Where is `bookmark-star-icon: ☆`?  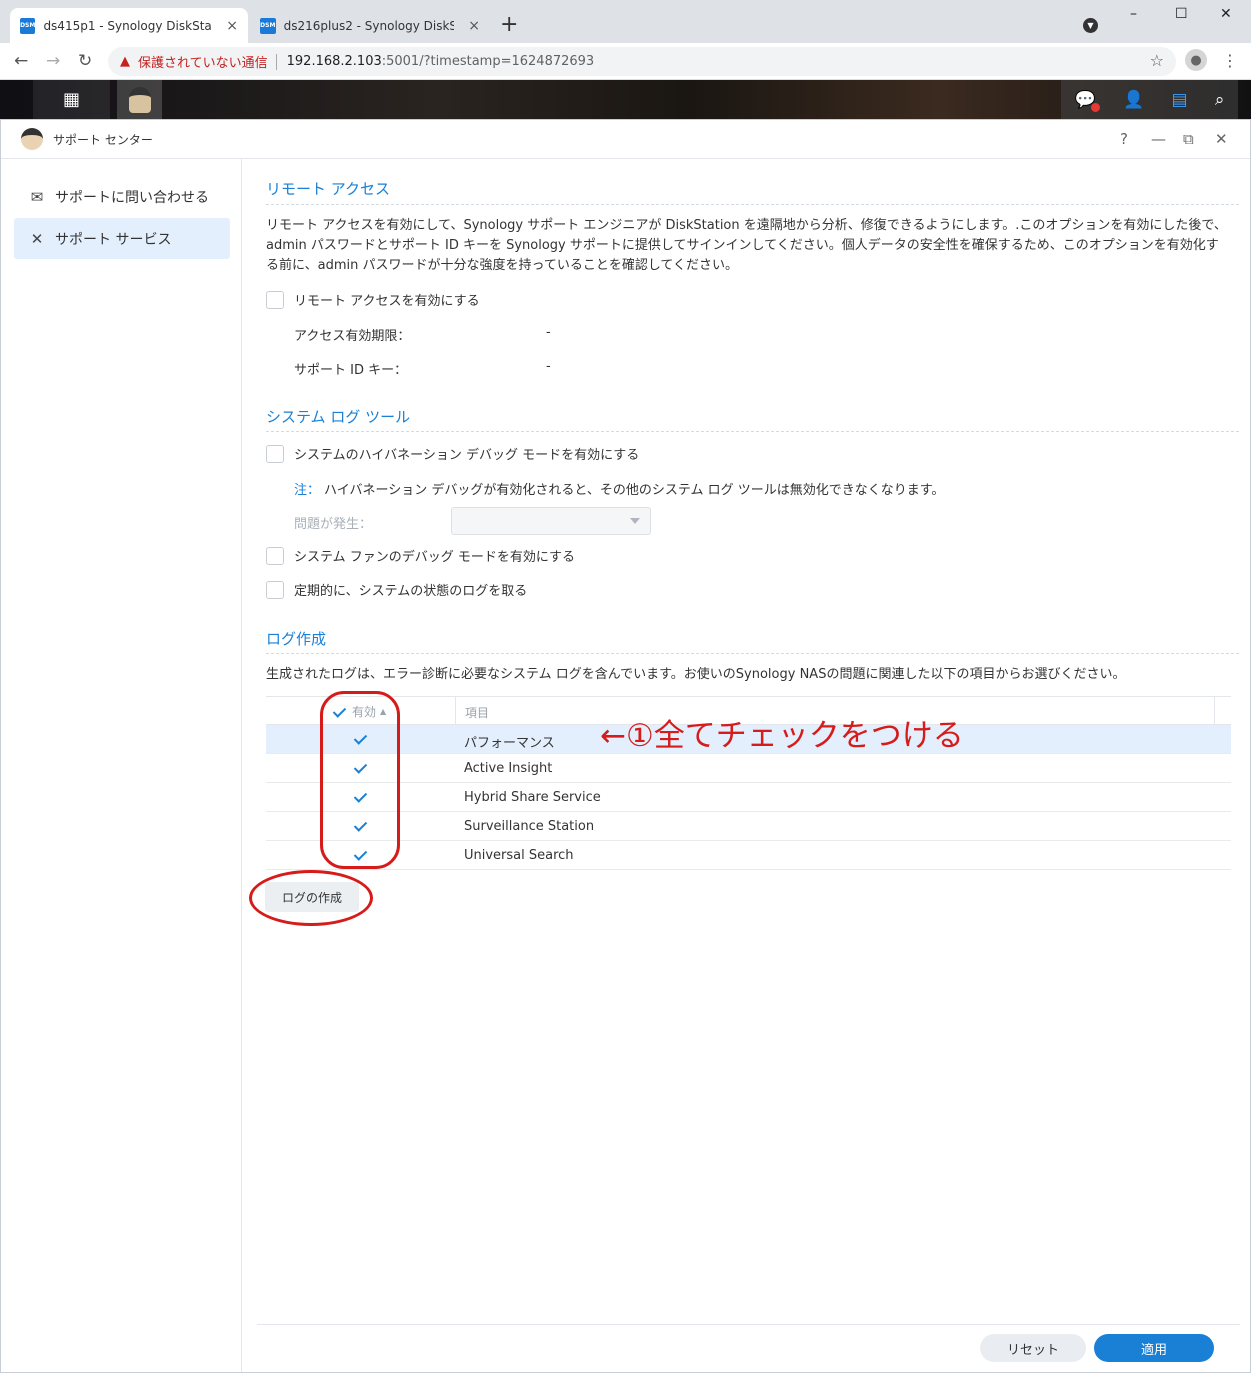
bookmark-star-icon: ☆ is located at coordinates (1157, 60).